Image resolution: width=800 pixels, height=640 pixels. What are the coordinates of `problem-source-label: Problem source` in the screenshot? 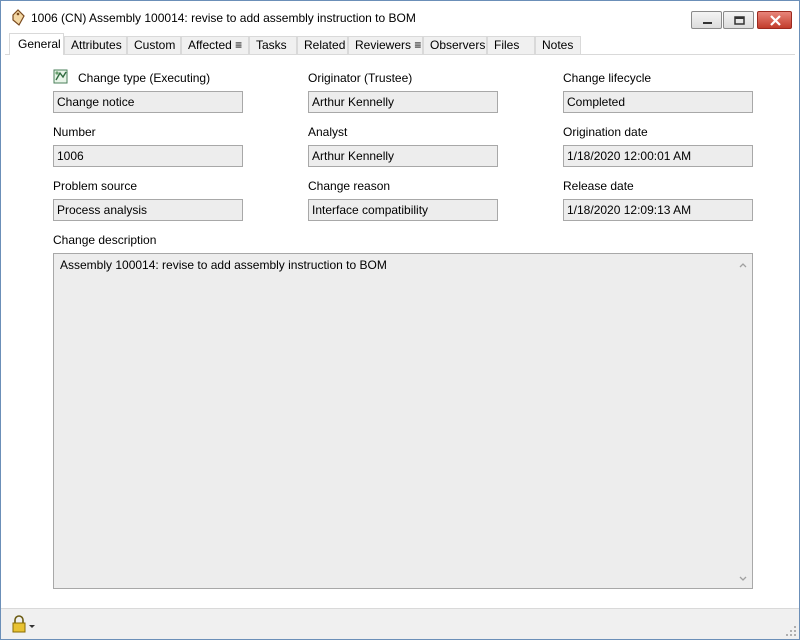 It's located at (95, 186).